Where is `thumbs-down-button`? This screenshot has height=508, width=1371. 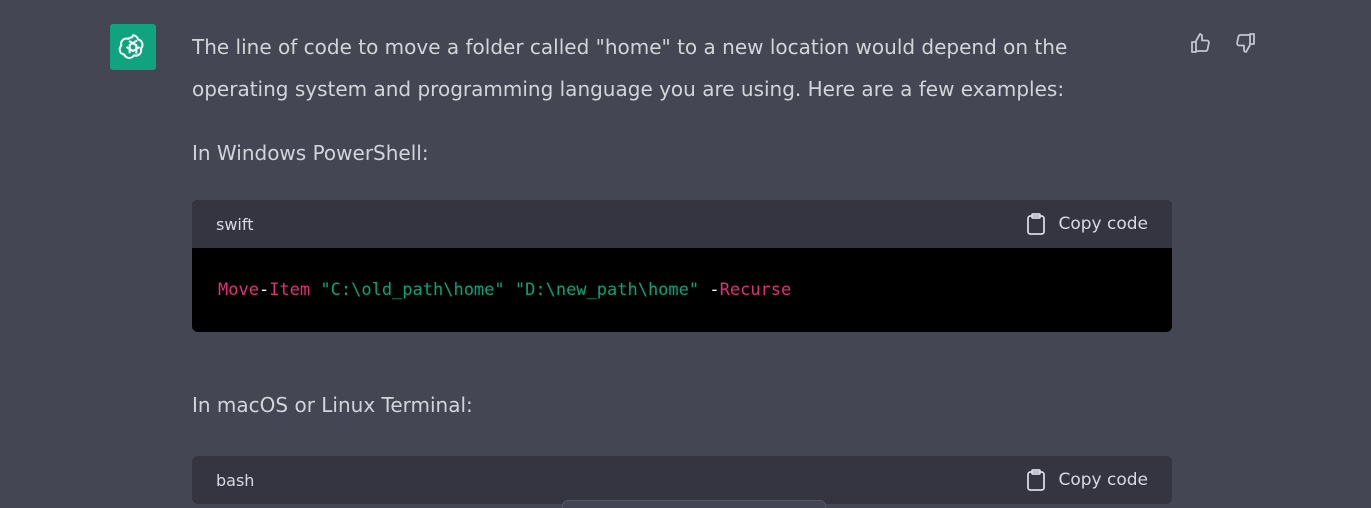 thumbs-down-button is located at coordinates (1245, 43).